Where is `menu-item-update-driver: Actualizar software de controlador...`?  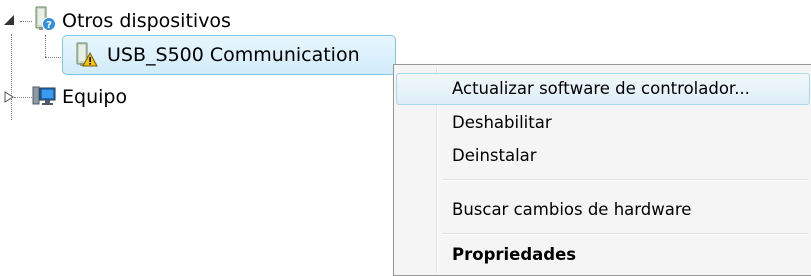
menu-item-update-driver: Actualizar software de controlador... is located at coordinates (603, 89).